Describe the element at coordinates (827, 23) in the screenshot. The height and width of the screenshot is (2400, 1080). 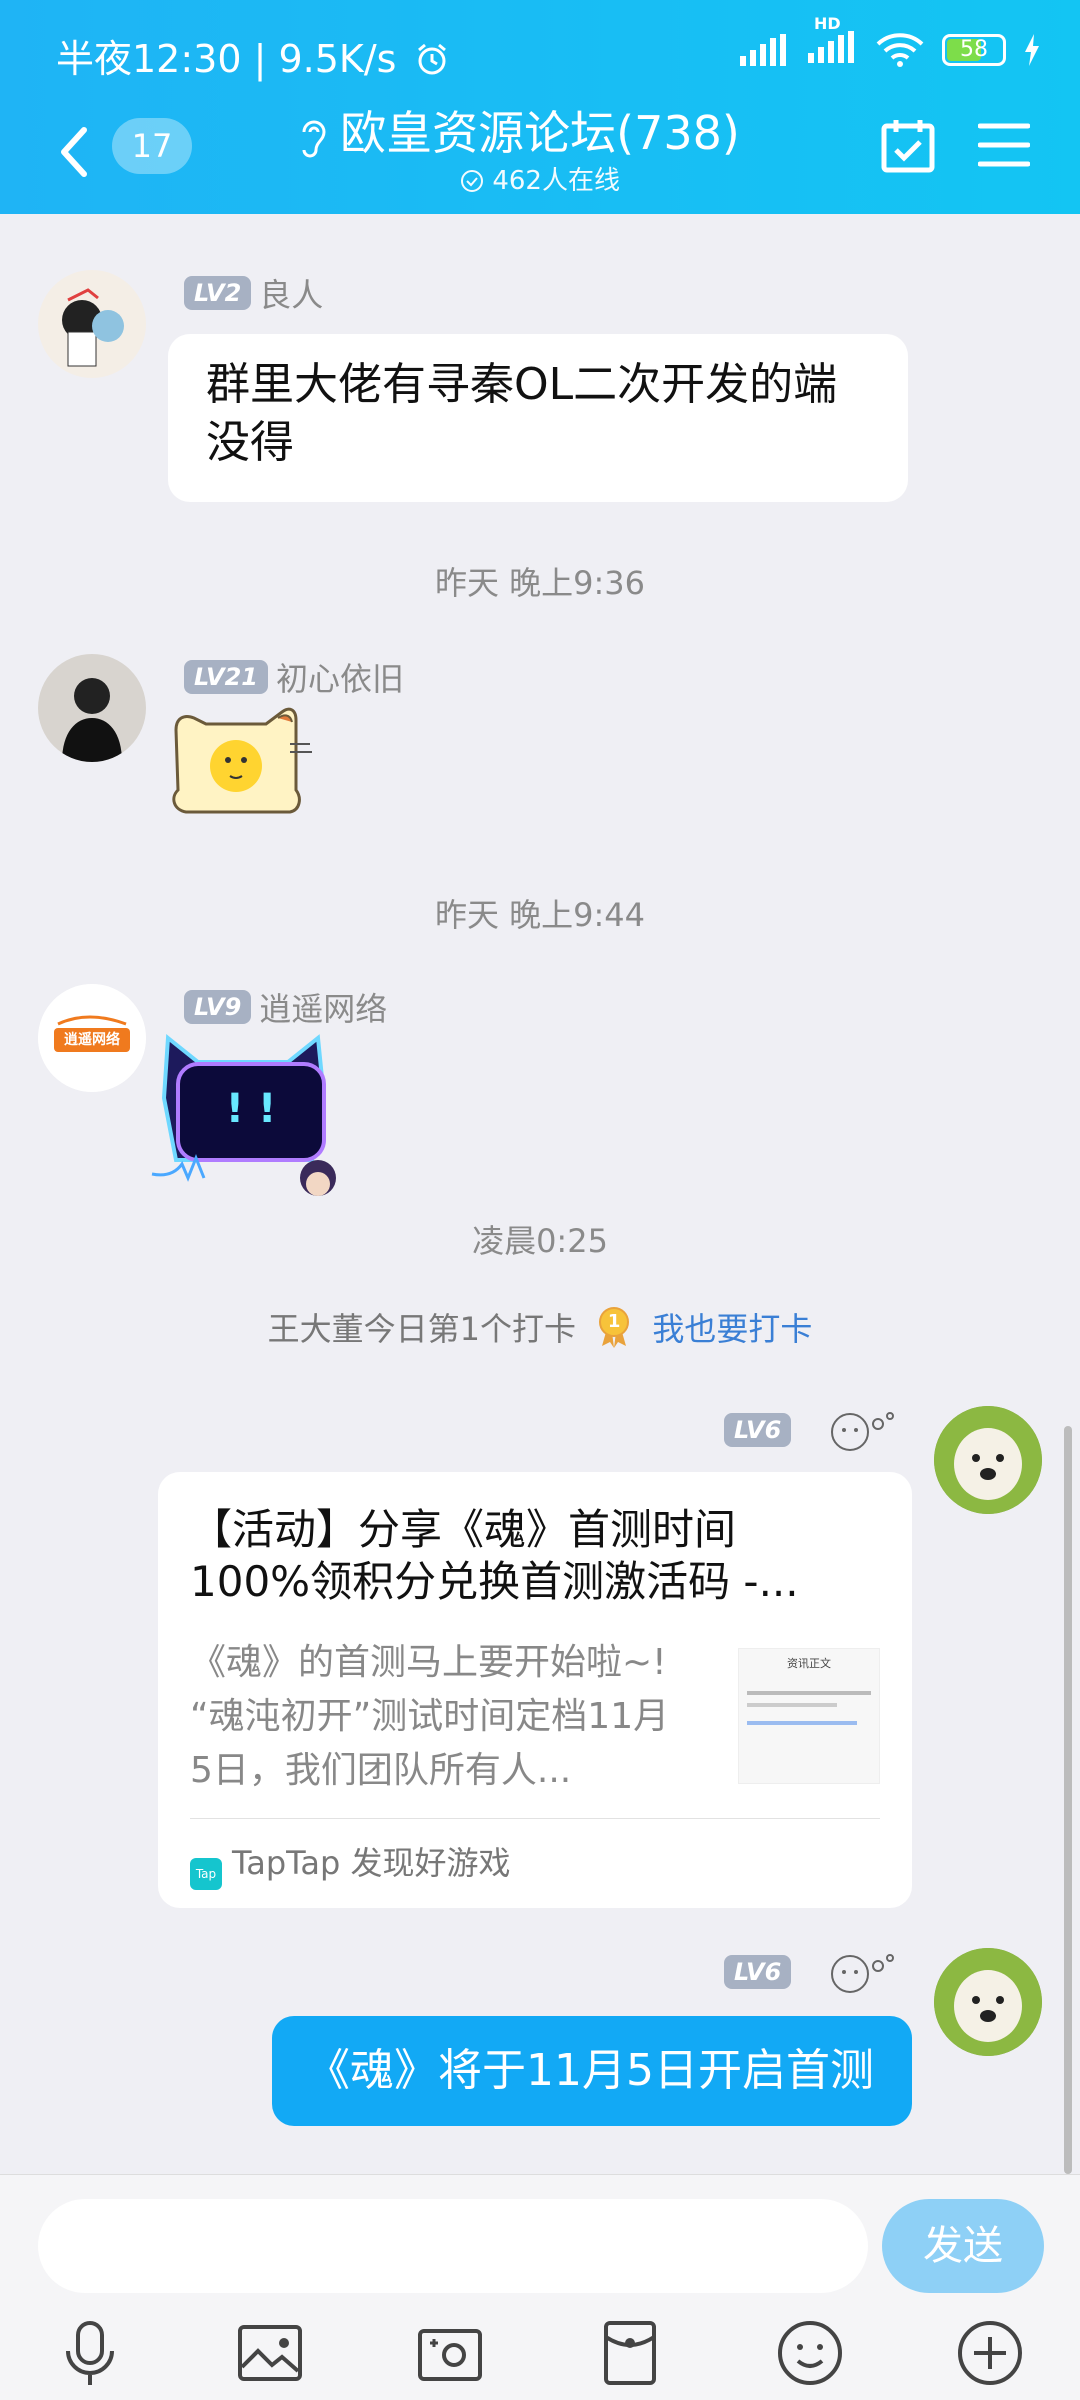
I see `hd-label: HD` at that location.